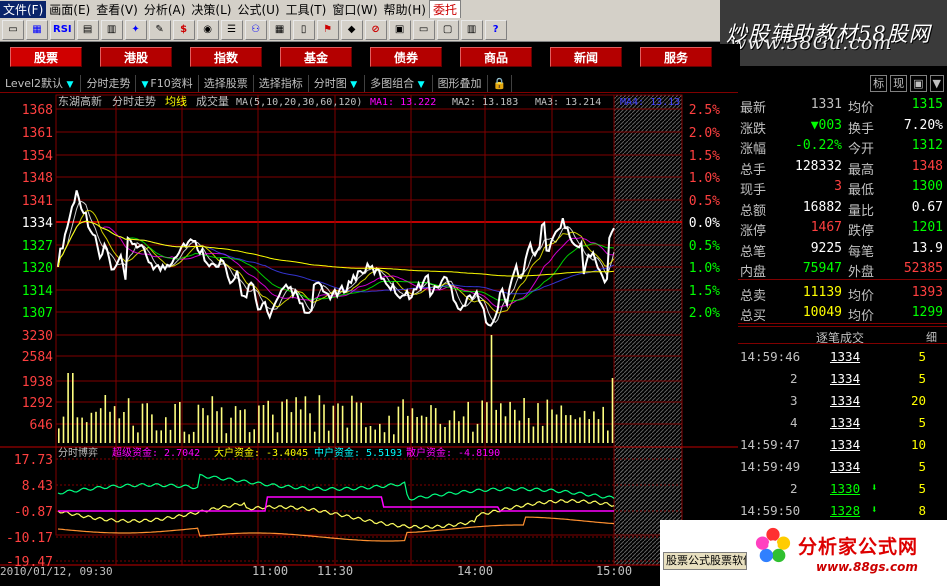 This screenshot has width=947, height=586. I want to click on vol-label: 成交量, so click(212, 101).